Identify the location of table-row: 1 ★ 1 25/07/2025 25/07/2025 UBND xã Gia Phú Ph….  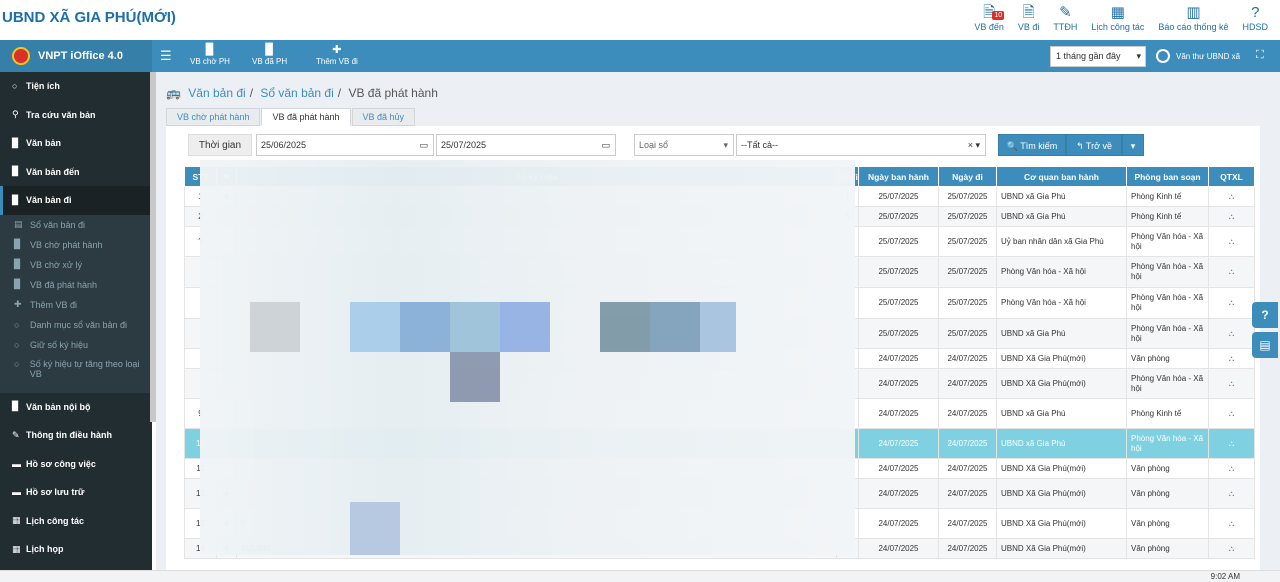
(719, 196).